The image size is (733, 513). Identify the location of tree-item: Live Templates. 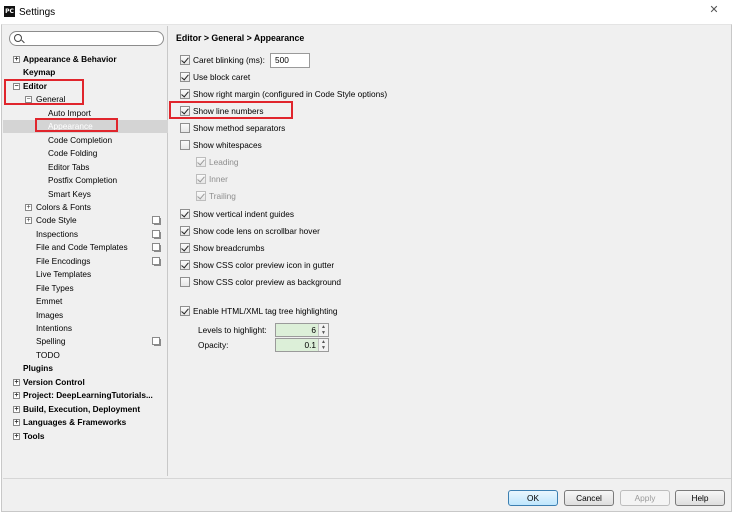
(85, 274).